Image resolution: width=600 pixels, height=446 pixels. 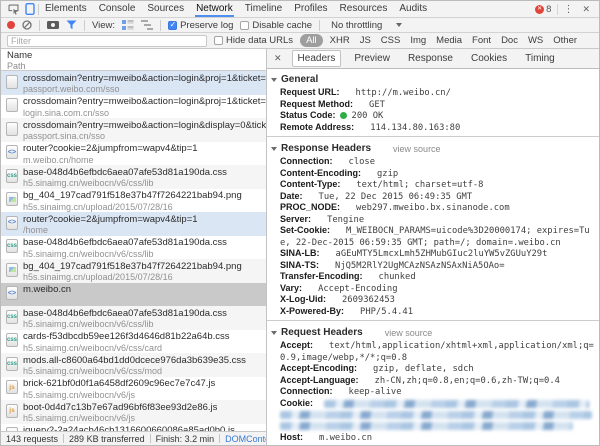 I want to click on close-details-icon: ✕, so click(x=278, y=58).